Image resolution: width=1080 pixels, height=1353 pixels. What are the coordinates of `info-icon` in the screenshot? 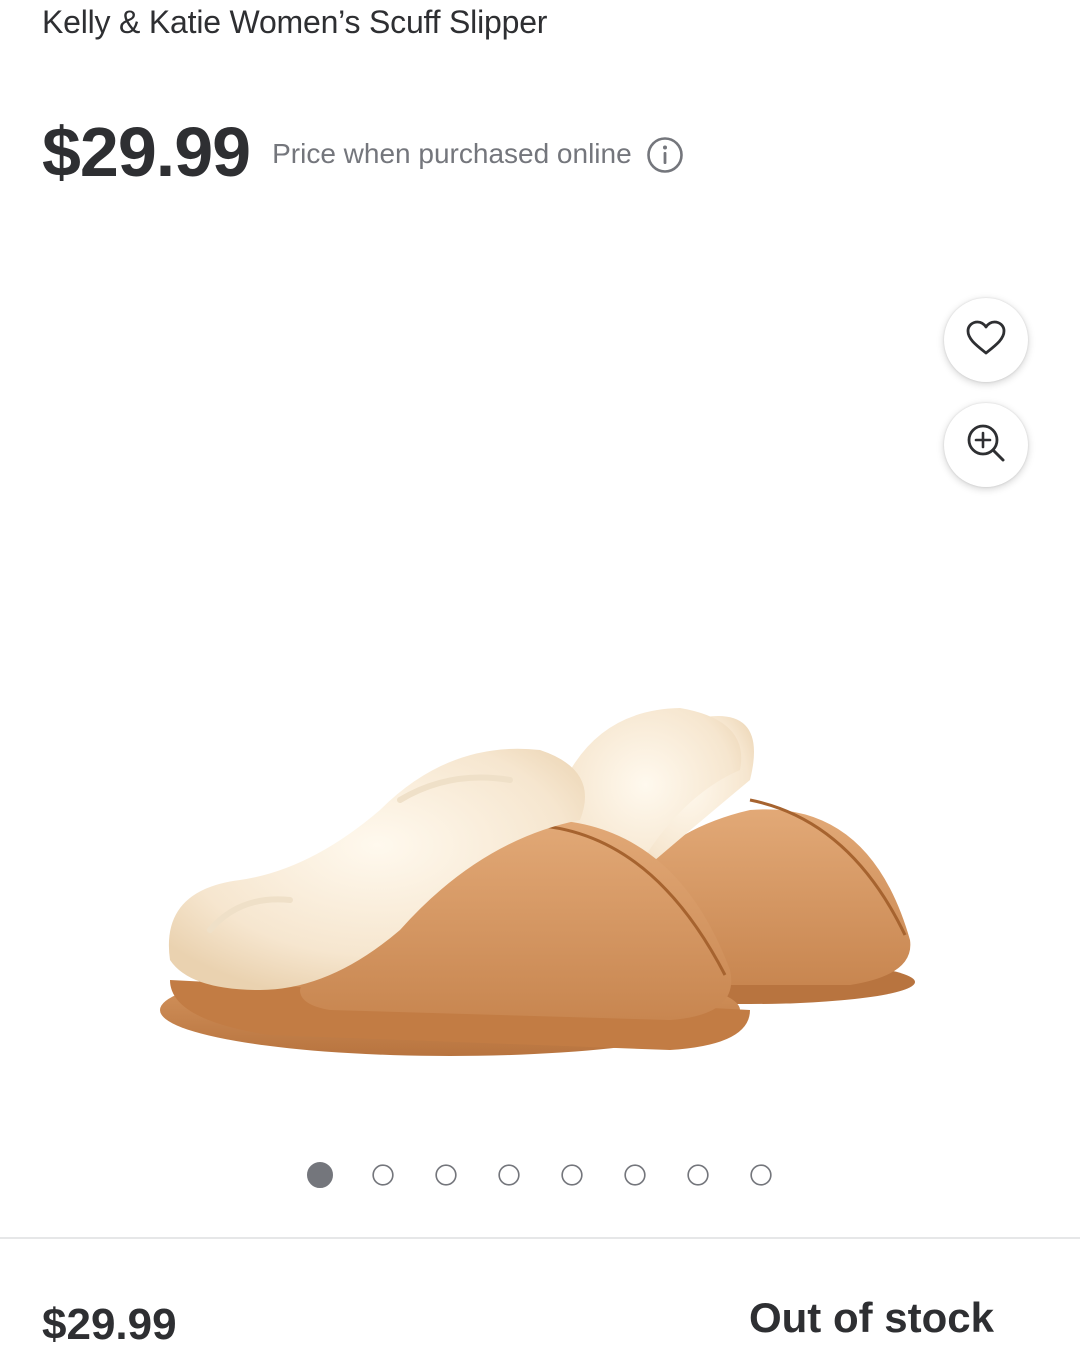 It's located at (665, 155).